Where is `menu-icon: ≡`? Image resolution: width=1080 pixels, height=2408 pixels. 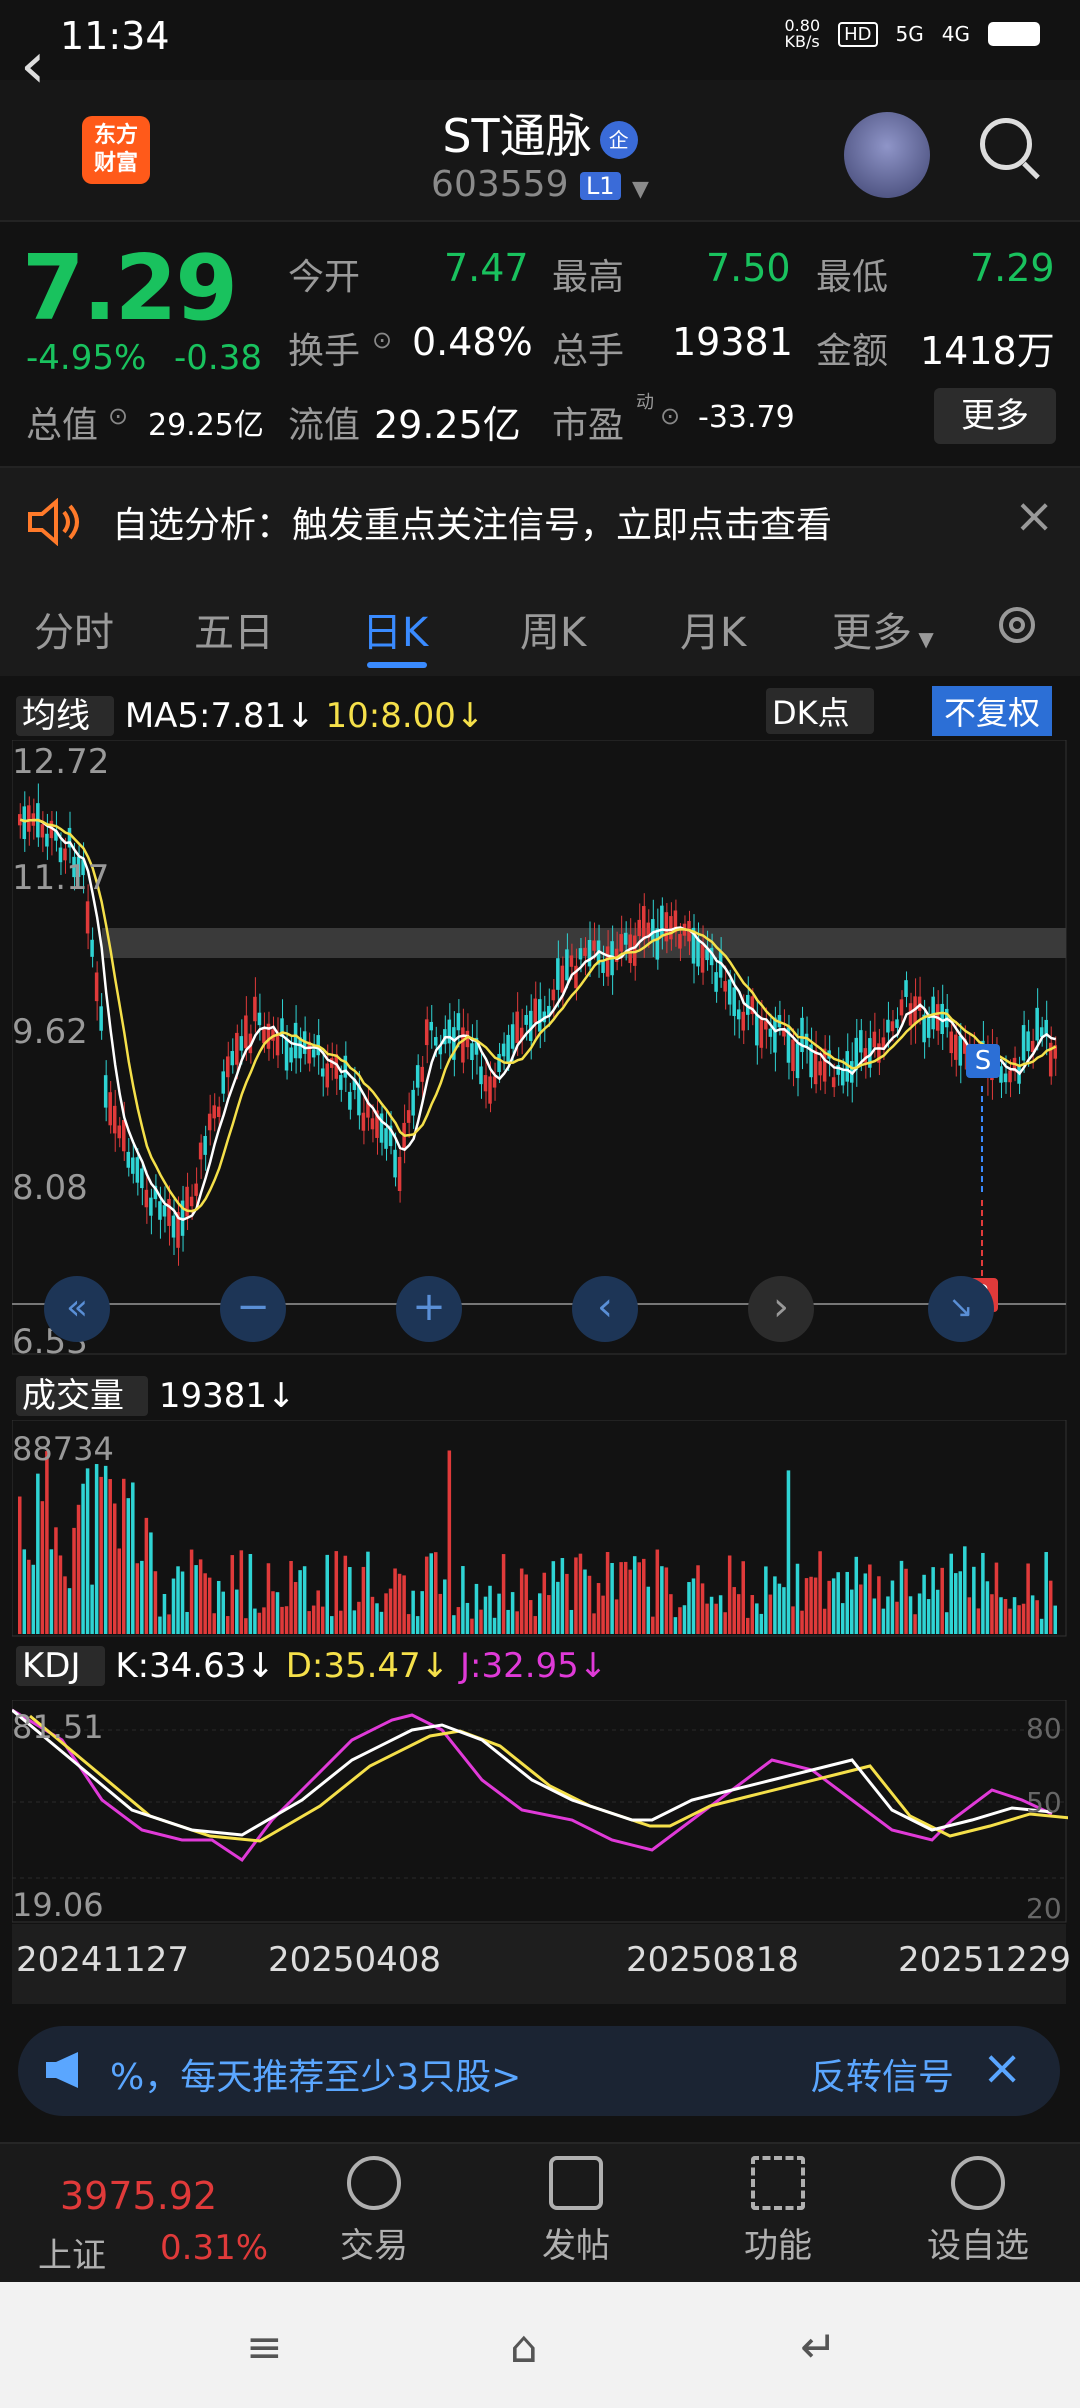
menu-icon: ≡ is located at coordinates (264, 2347).